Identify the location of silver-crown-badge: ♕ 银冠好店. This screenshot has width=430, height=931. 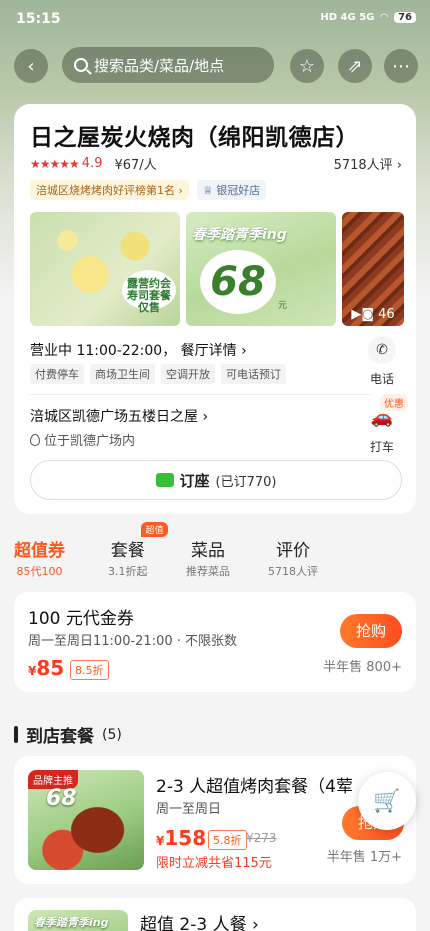
(231, 190).